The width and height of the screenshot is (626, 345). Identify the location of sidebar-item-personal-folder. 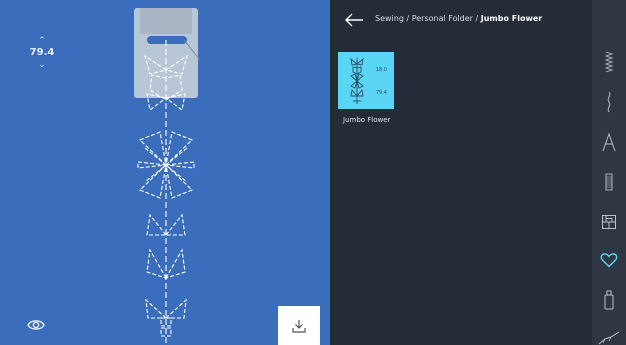
(609, 260).